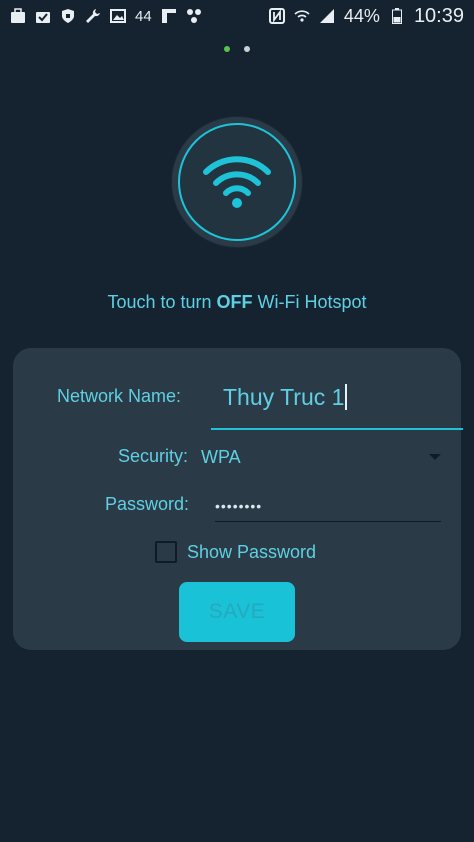 This screenshot has width=474, height=842. I want to click on hotspot-toggle-ring, so click(237, 182).